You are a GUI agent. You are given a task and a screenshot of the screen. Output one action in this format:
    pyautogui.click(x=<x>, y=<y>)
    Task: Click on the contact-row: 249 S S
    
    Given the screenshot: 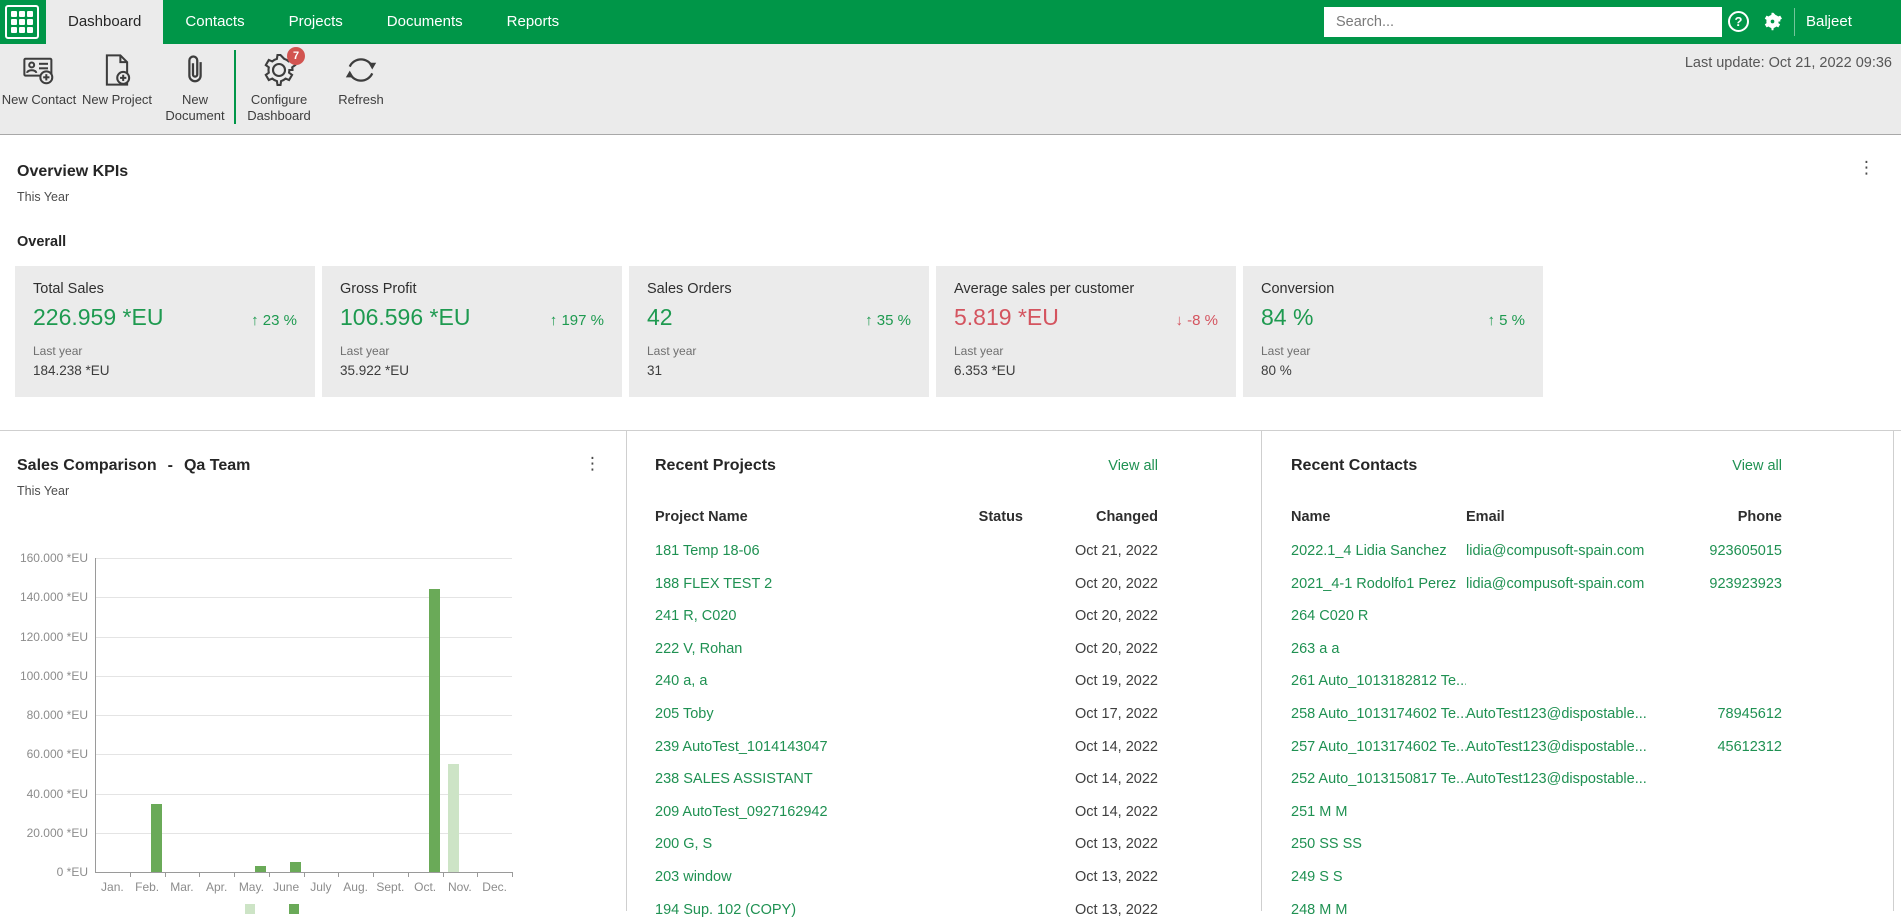 What is the action you would take?
    pyautogui.click(x=1536, y=877)
    